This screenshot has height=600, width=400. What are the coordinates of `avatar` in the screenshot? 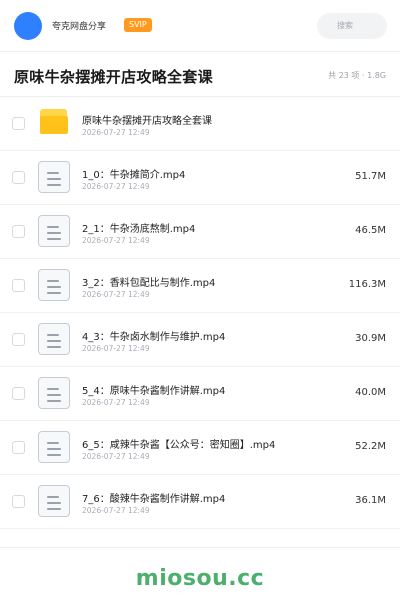 It's located at (28, 26).